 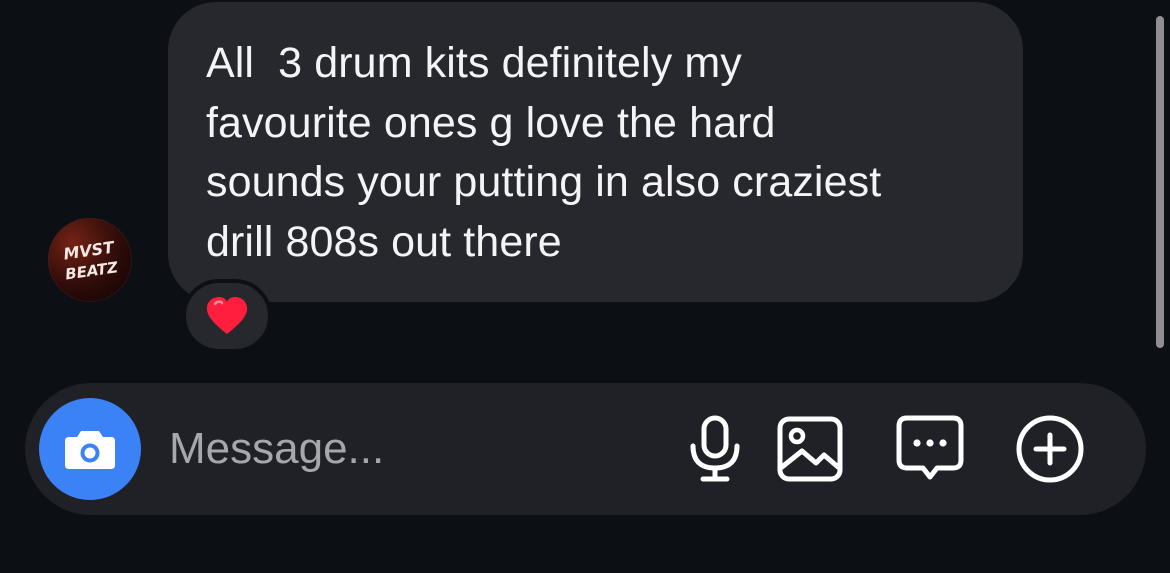 I want to click on chat-bubble-icon, so click(x=930, y=447).